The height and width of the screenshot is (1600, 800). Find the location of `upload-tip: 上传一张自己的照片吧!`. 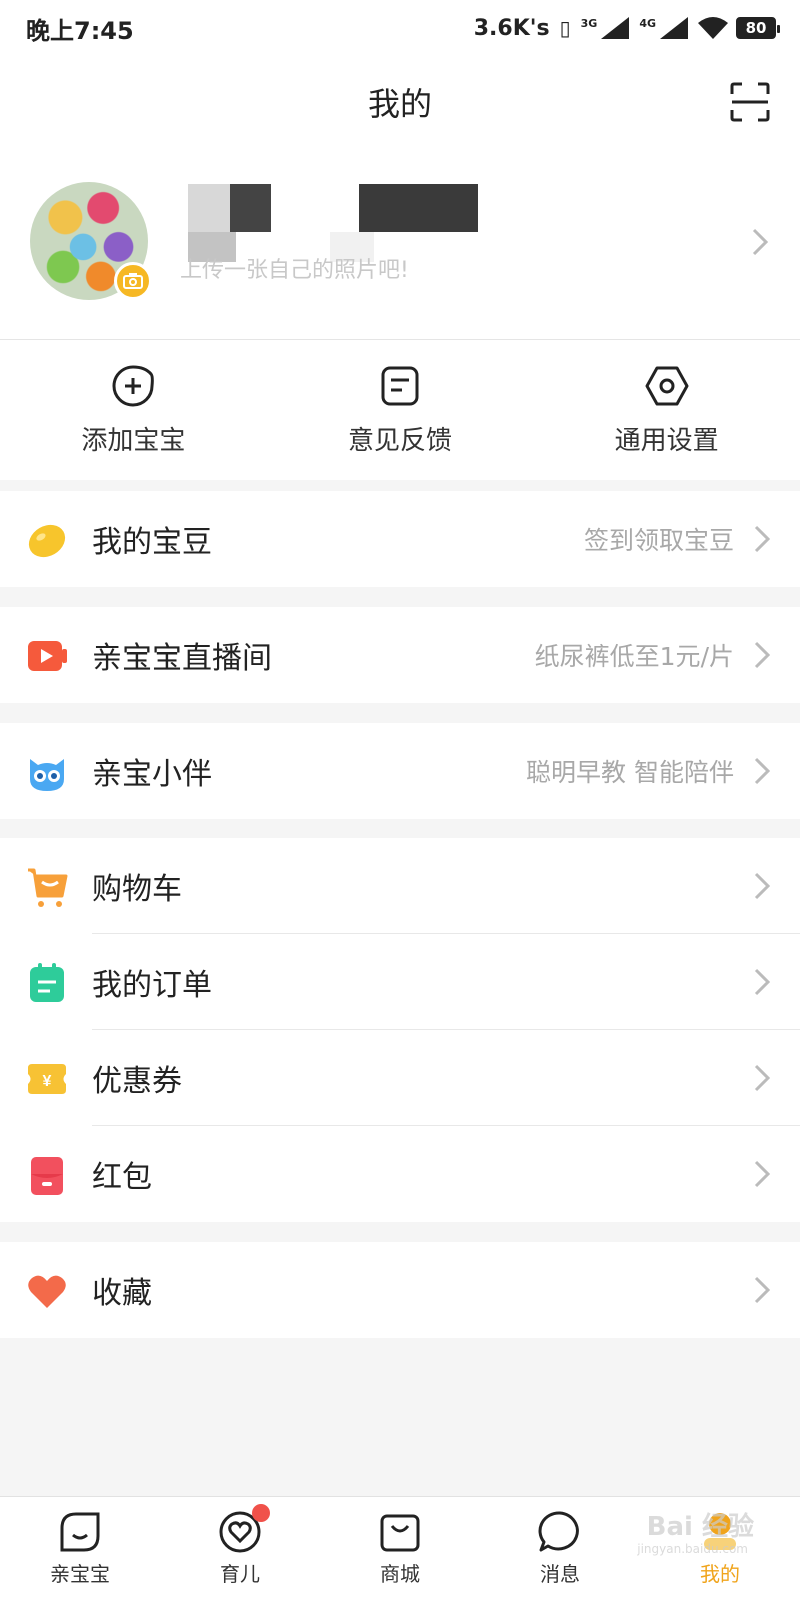

upload-tip: 上传一张自己的照片吧! is located at coordinates (294, 270).